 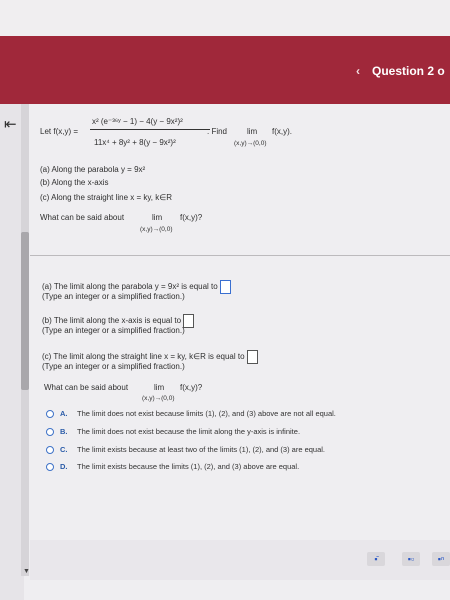 I want to click on lim-subscript: (x,y)→(0,0), so click(x=250, y=143).